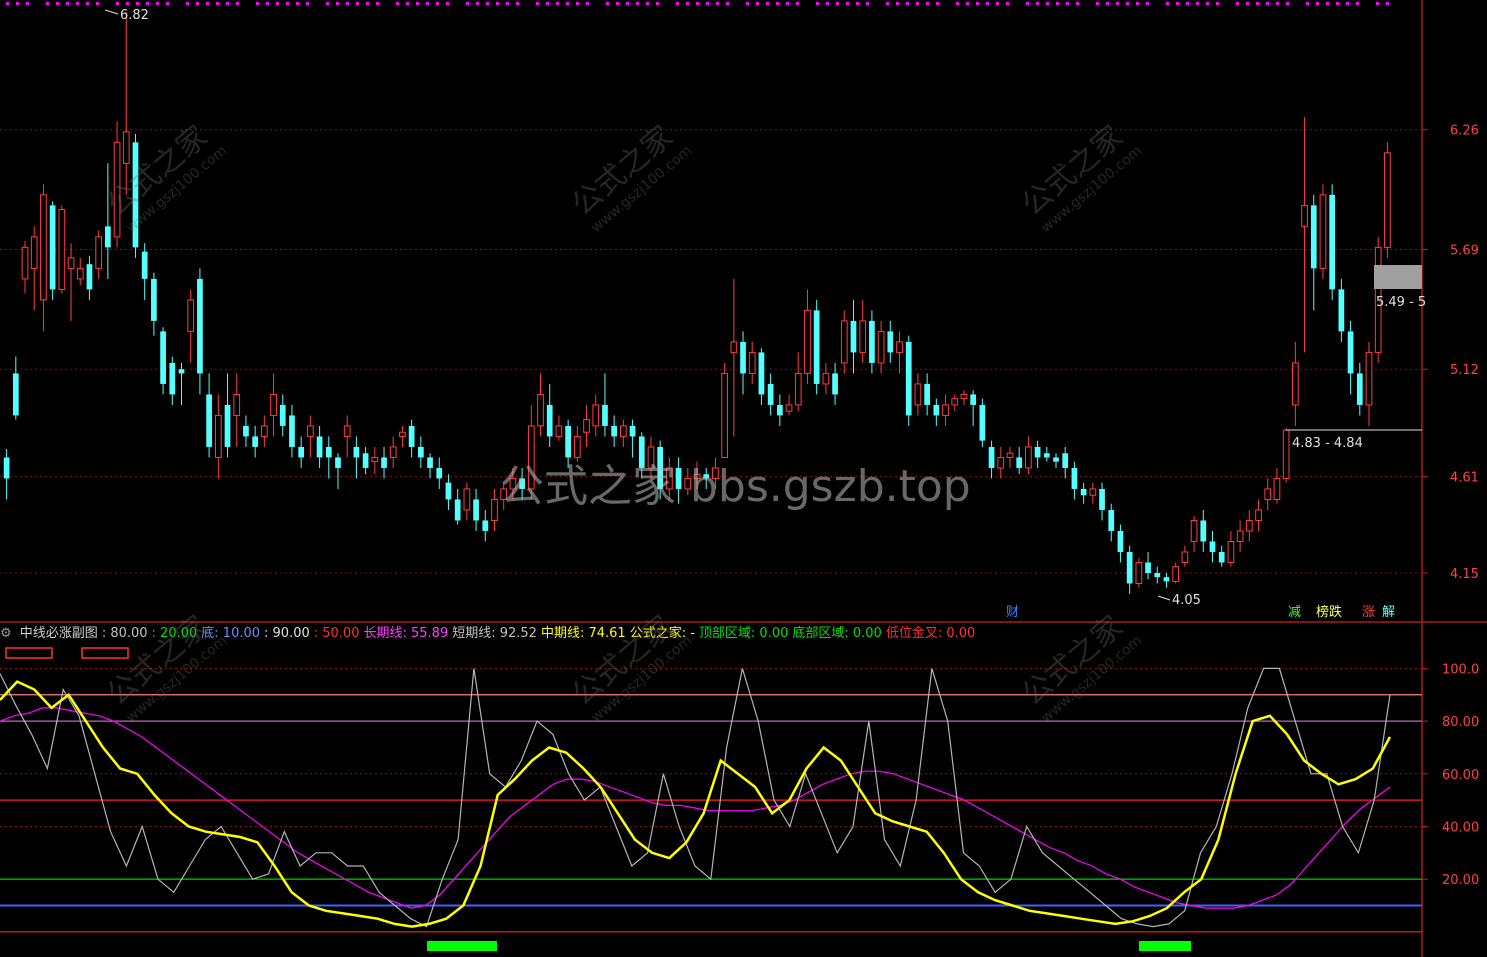 The width and height of the screenshot is (1487, 957). What do you see at coordinates (1368, 613) in the screenshot?
I see `badge-limit-up: 涨` at bounding box center [1368, 613].